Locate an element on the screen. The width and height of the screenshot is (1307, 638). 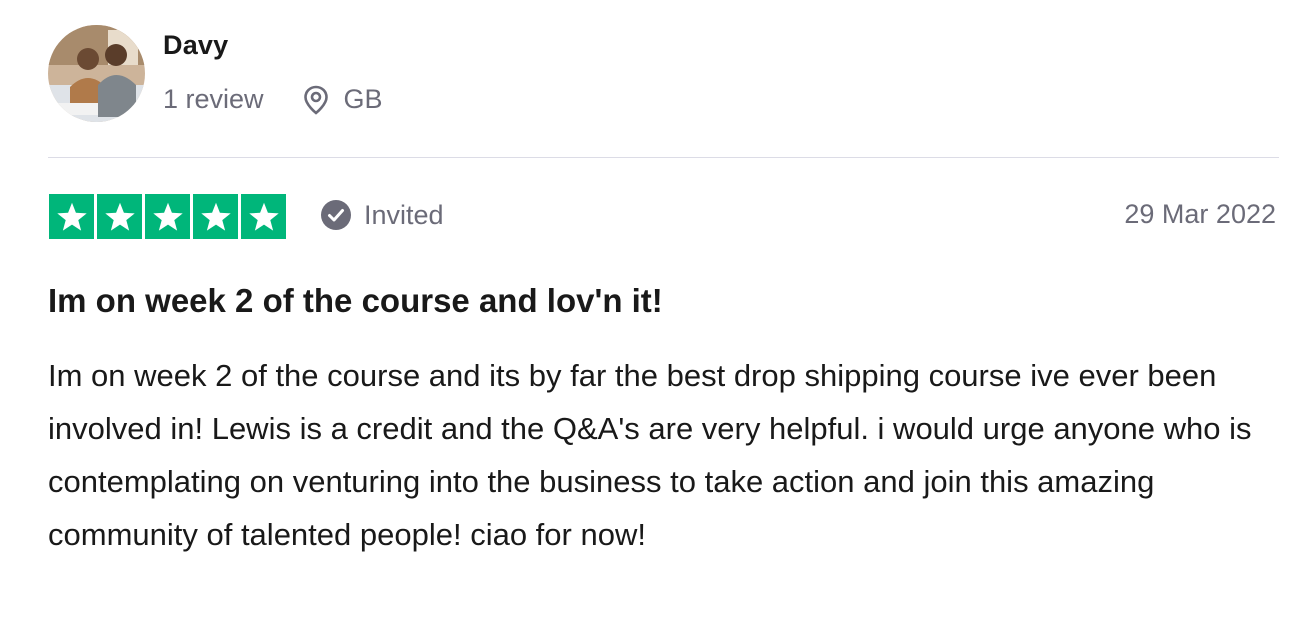
star-rating is located at coordinates (167, 216).